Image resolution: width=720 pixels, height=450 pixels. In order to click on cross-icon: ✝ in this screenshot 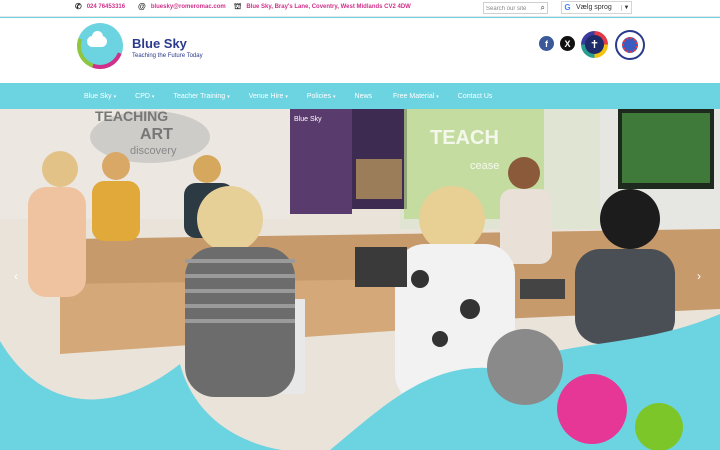, I will do `click(594, 44)`.